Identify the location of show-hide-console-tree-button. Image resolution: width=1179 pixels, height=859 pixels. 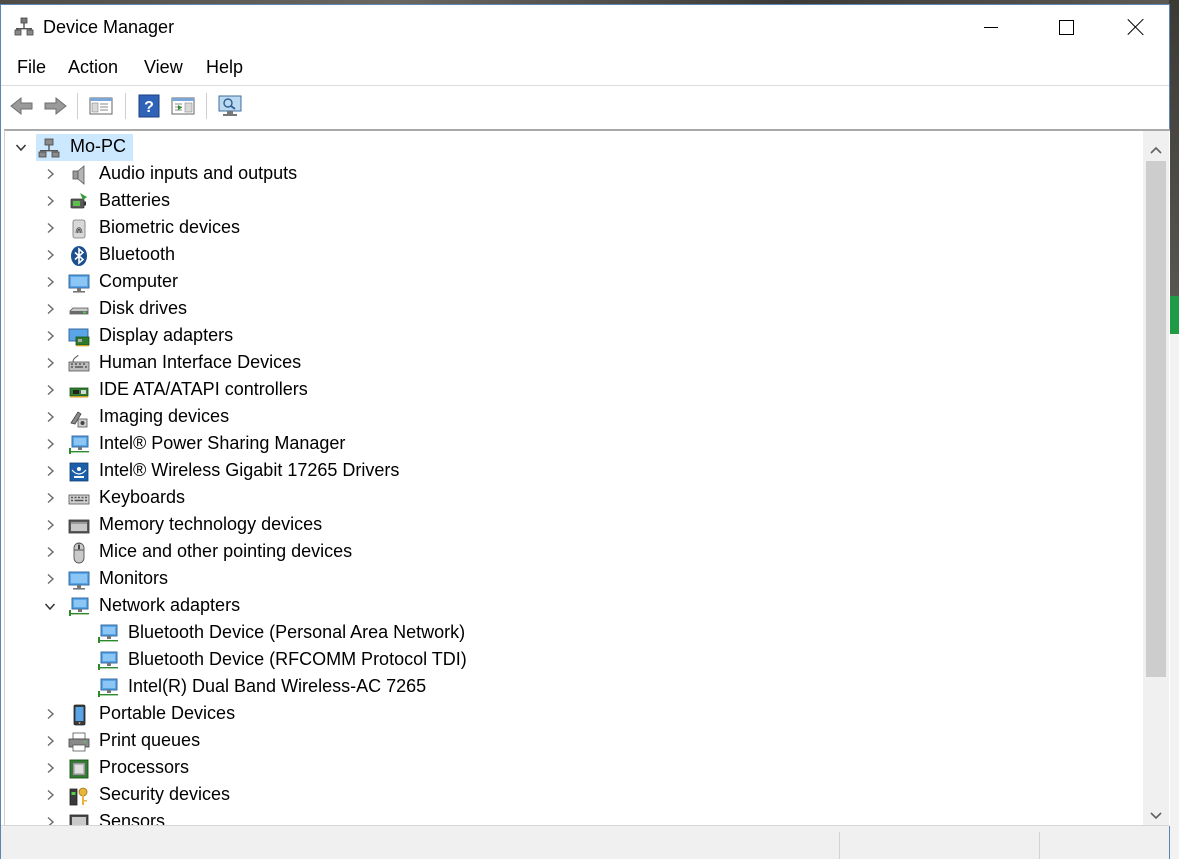
(101, 106).